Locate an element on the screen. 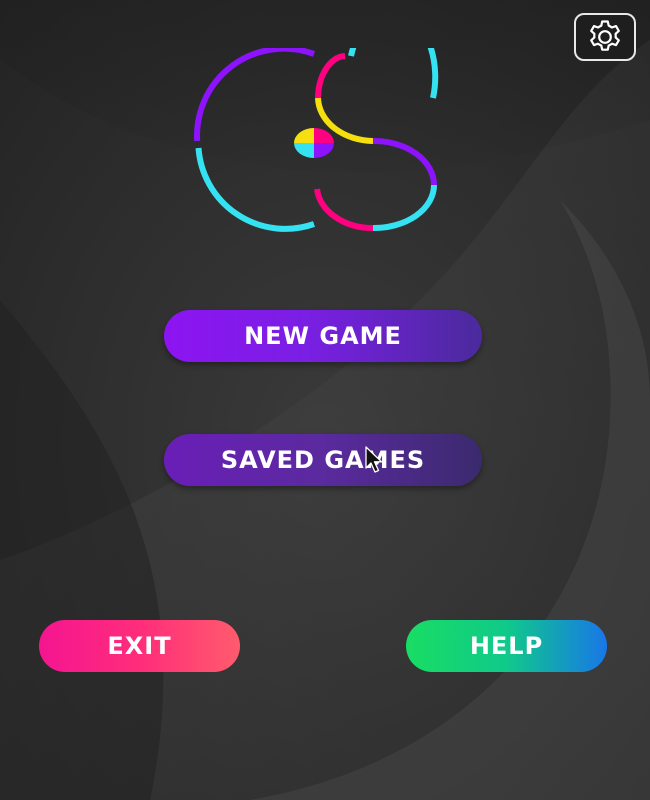 This screenshot has height=800, width=650. color-switch-logo is located at coordinates (316, 140).